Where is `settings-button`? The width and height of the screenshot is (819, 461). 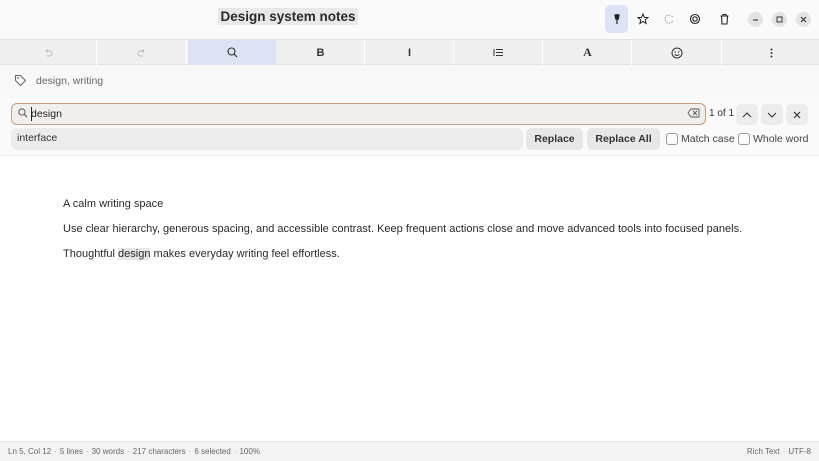
settings-button is located at coordinates (694, 19).